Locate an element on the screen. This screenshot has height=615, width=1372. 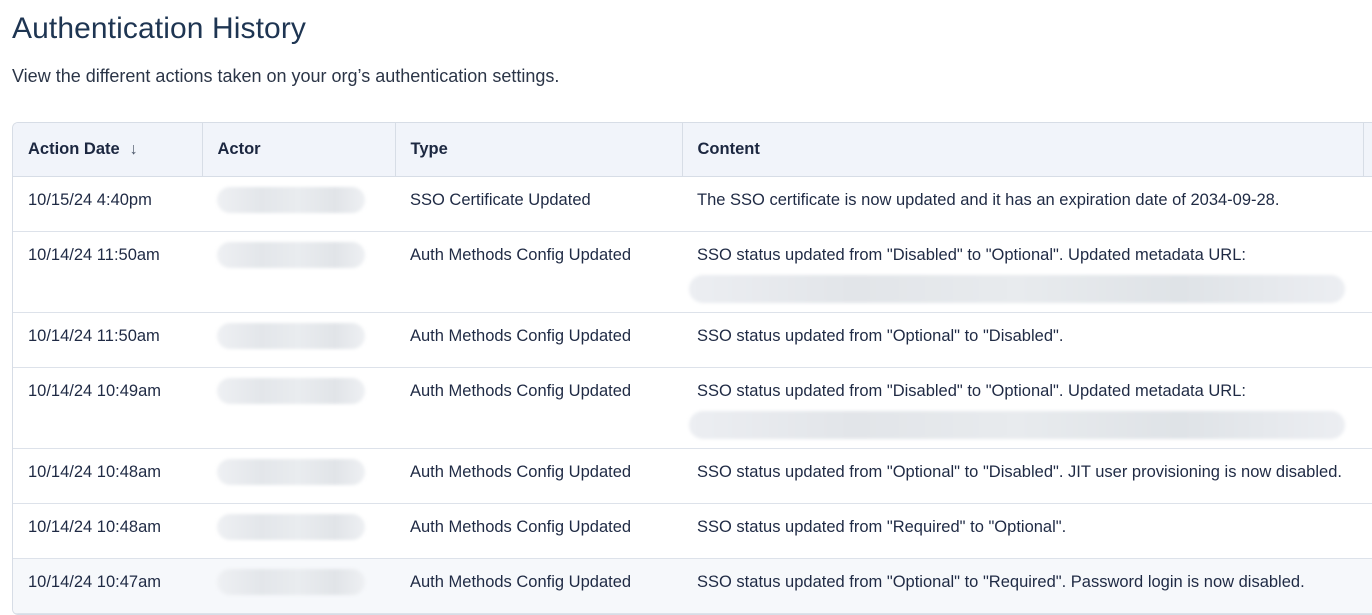
column-header-action-date: Action Date ↓ is located at coordinates (107, 150).